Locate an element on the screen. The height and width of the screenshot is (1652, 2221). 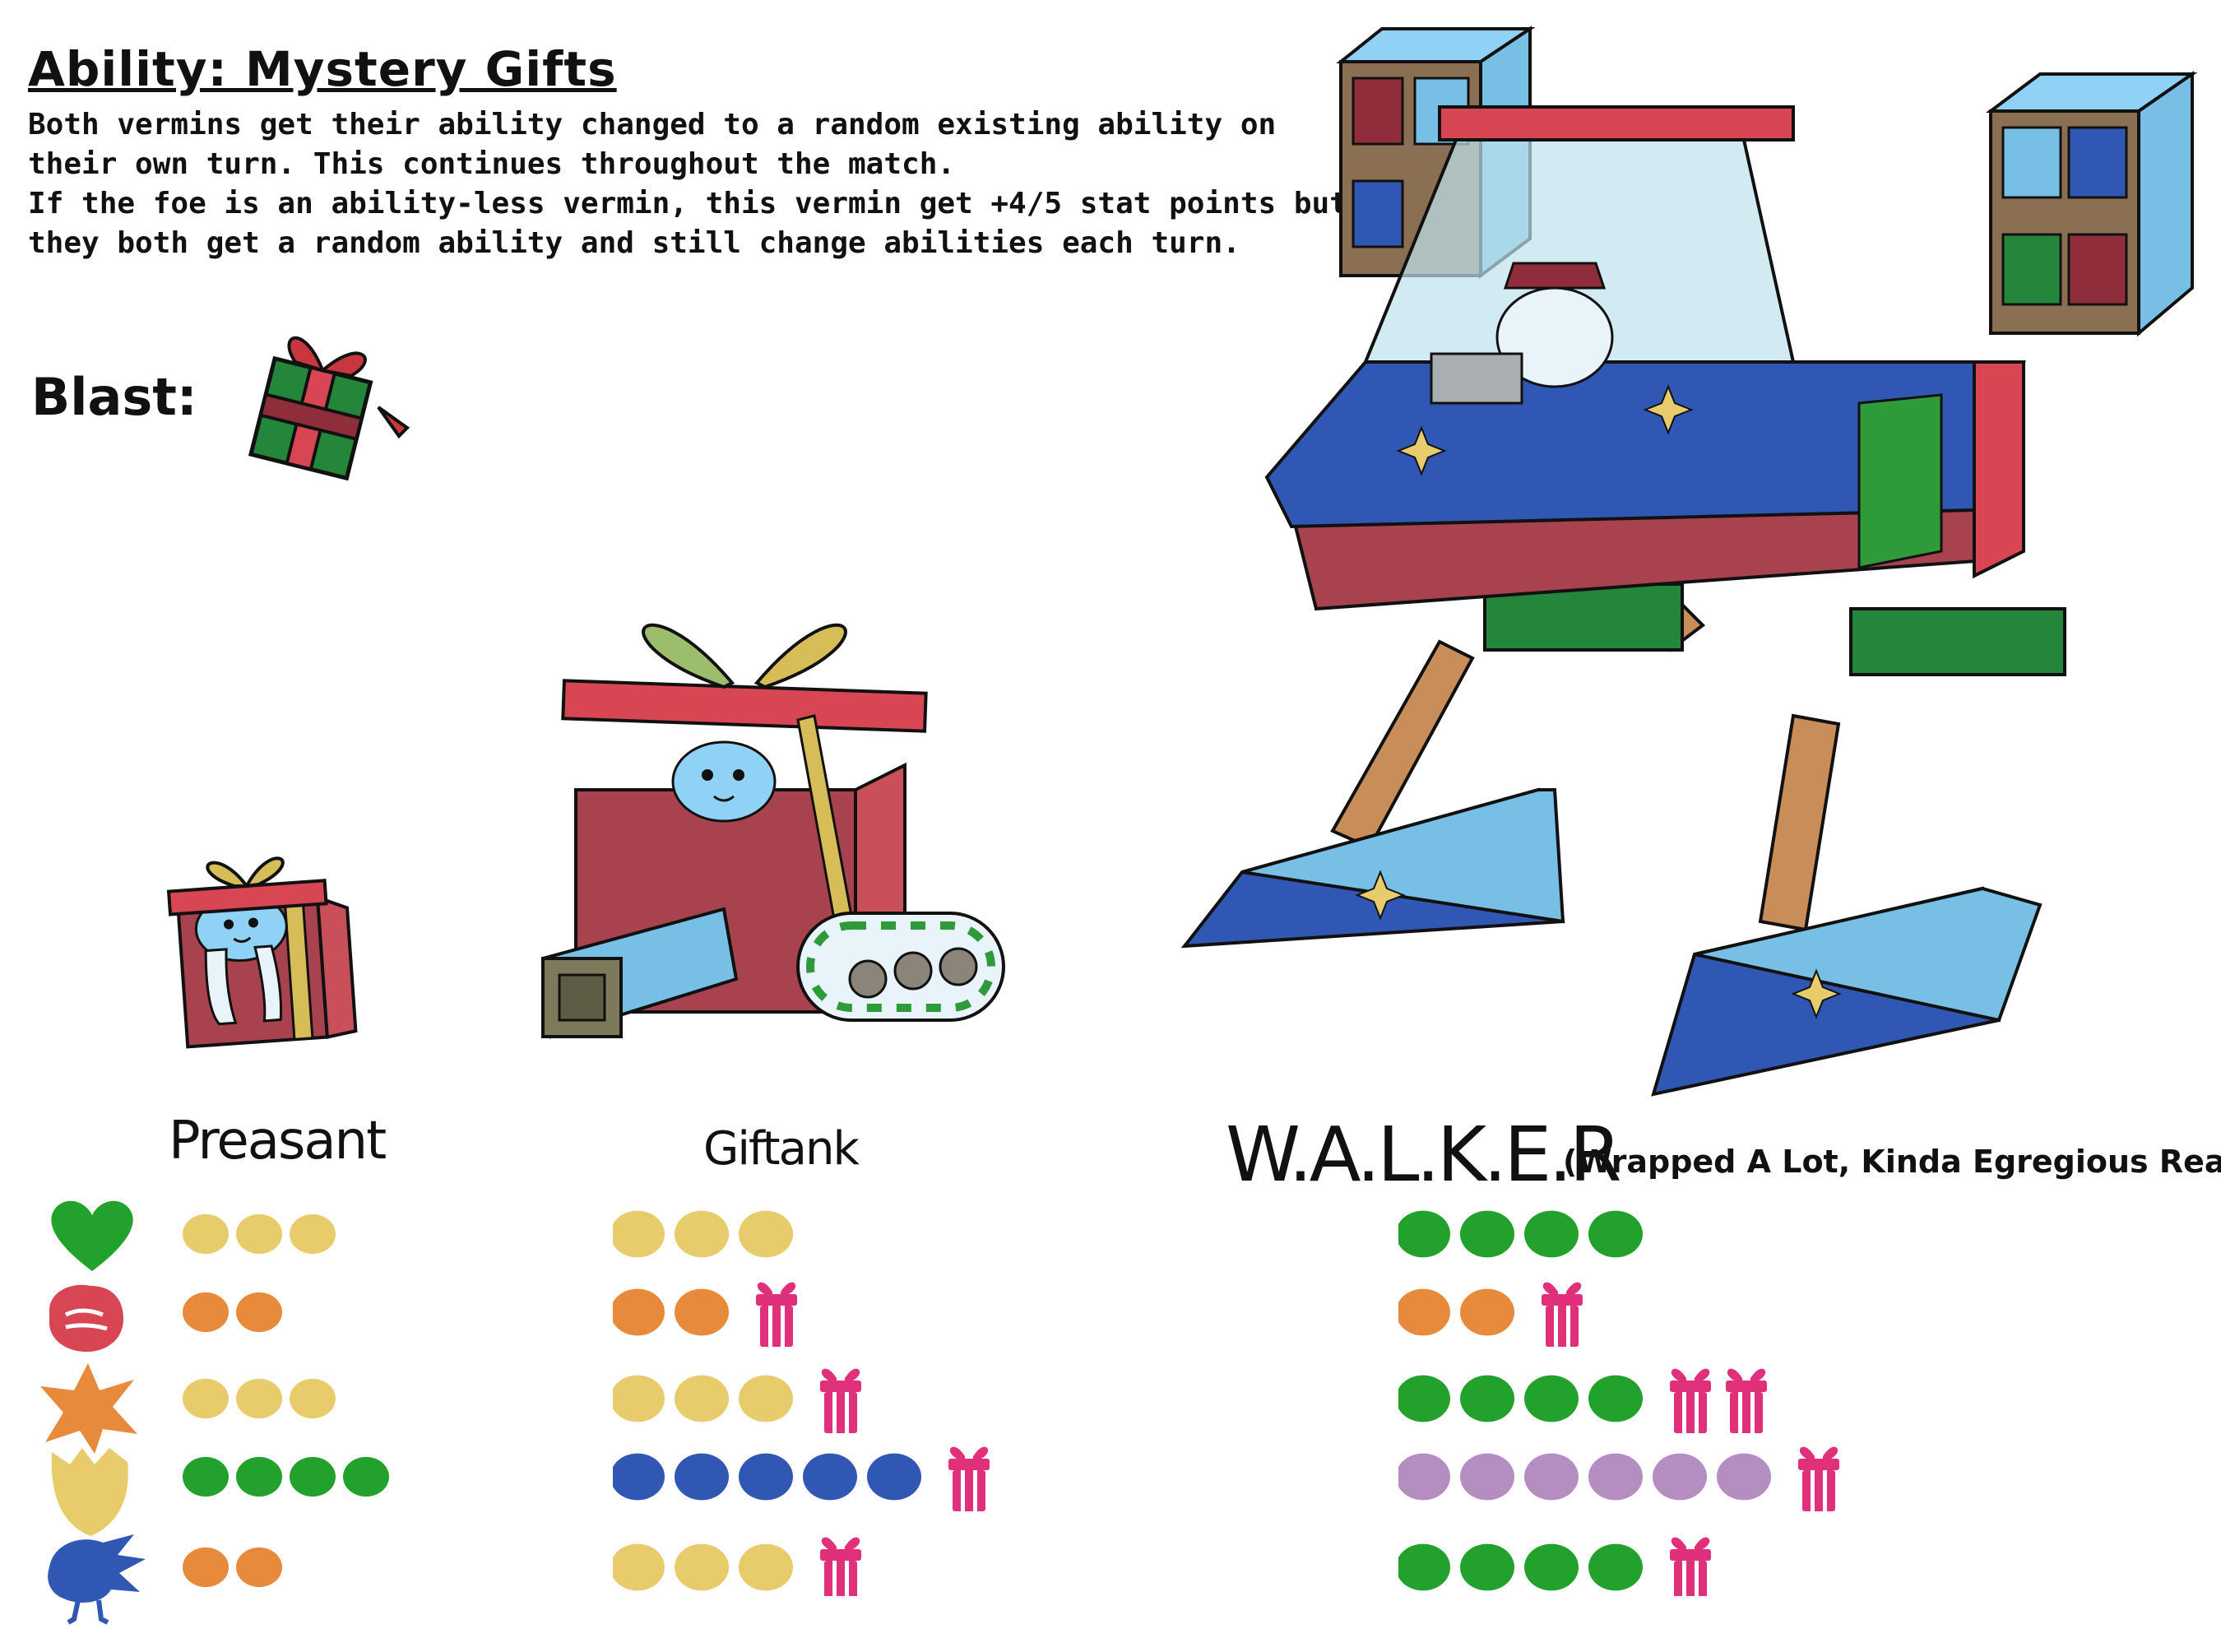
stats-preasant is located at coordinates (353, 1402).